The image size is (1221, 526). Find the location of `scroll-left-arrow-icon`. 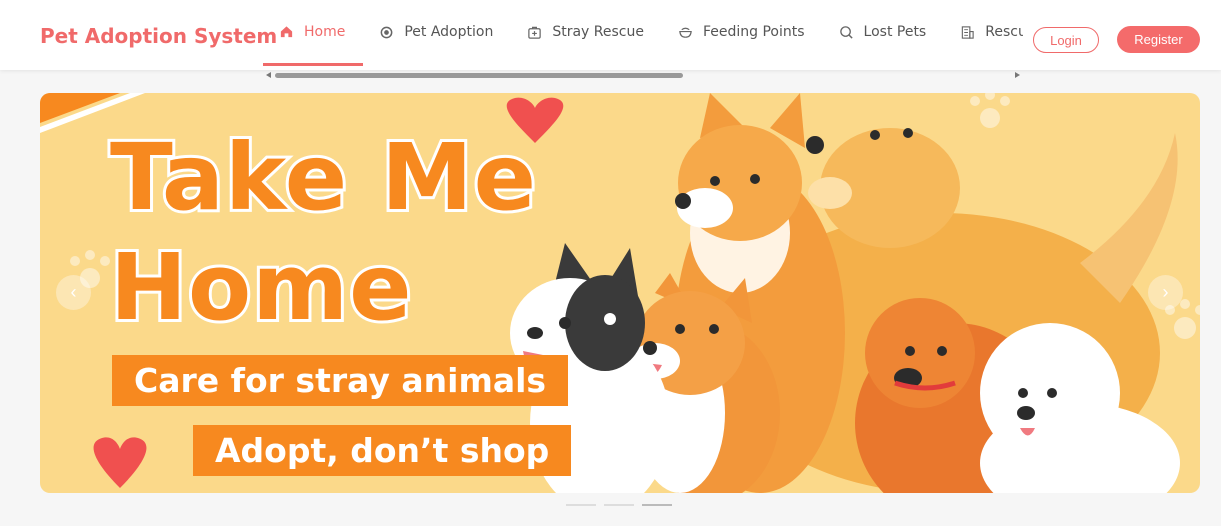

scroll-left-arrow-icon is located at coordinates (268, 75).